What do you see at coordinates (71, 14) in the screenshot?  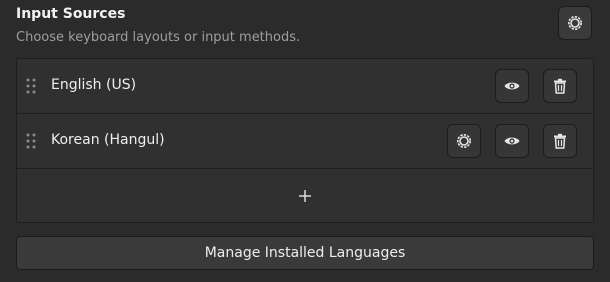 I see `section-title: Input Sources` at bounding box center [71, 14].